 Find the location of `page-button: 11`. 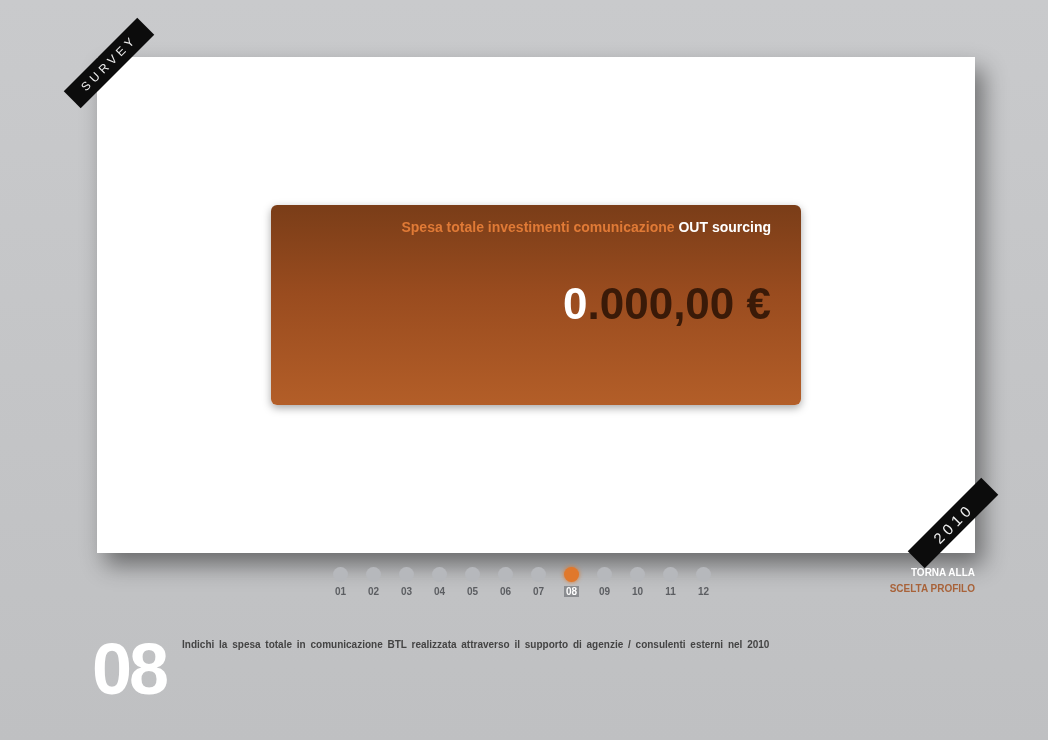

page-button: 11 is located at coordinates (670, 582).